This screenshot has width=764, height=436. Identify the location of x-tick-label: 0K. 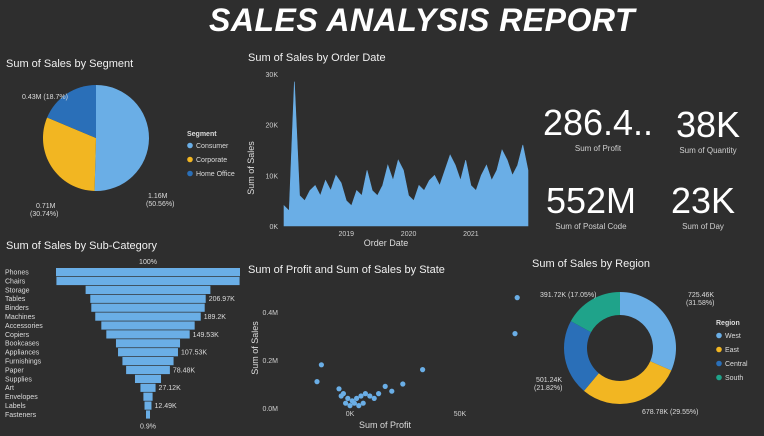
(350, 414).